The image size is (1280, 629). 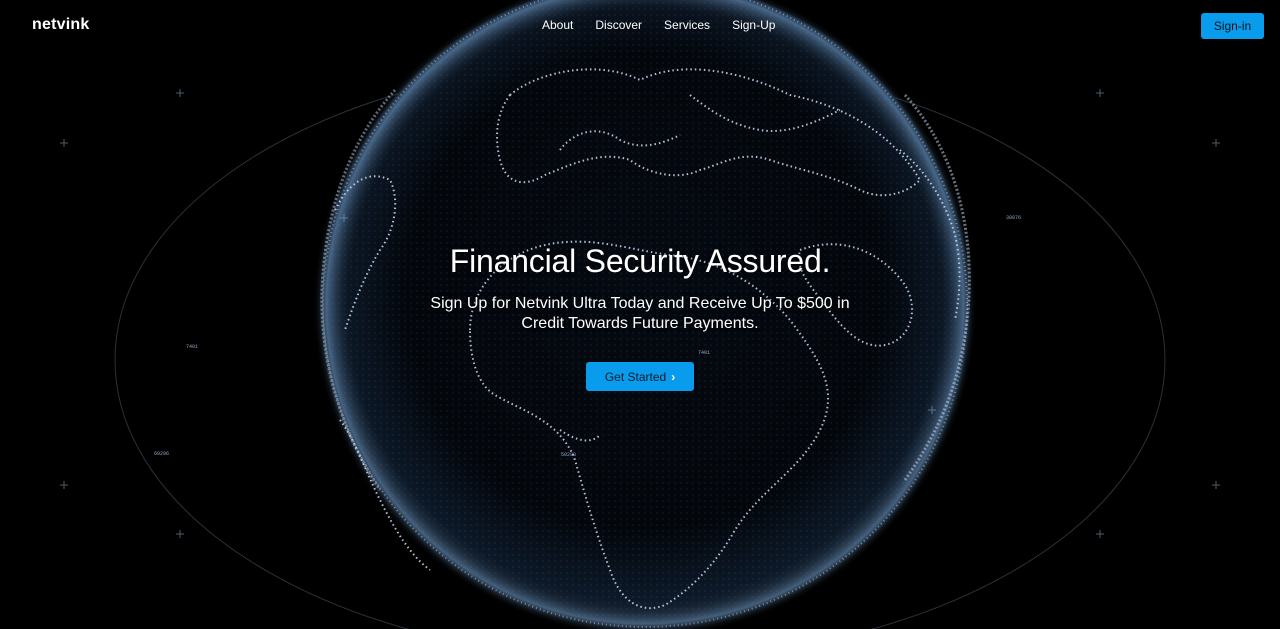 I want to click on chevron-right-icon: ›, so click(x=673, y=376).